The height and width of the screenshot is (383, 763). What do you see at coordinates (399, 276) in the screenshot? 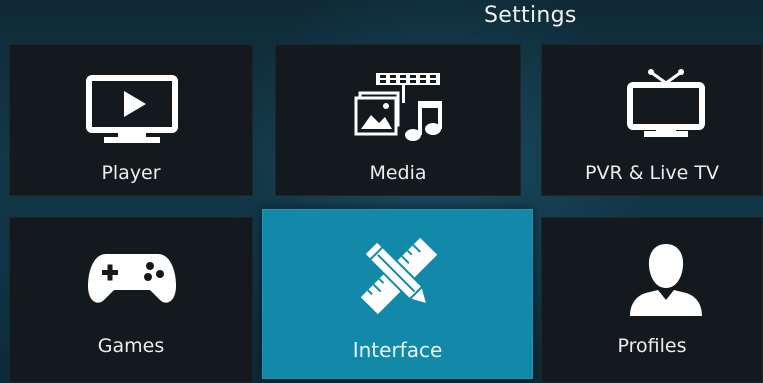
I see `pencil-ruler-icon` at bounding box center [399, 276].